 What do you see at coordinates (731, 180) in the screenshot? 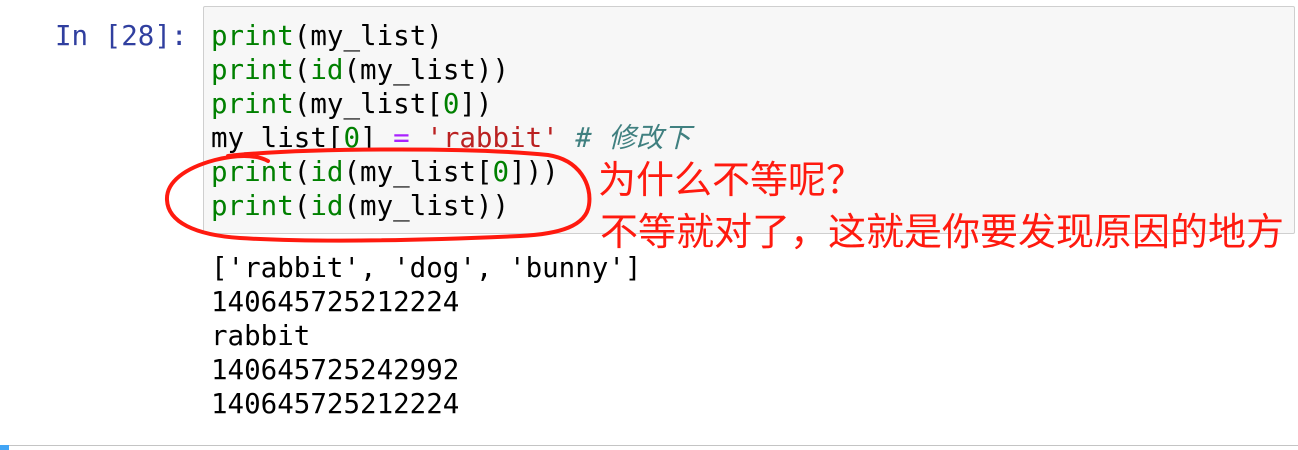
I see `annotation-question: 为什么不等呢？` at bounding box center [731, 180].